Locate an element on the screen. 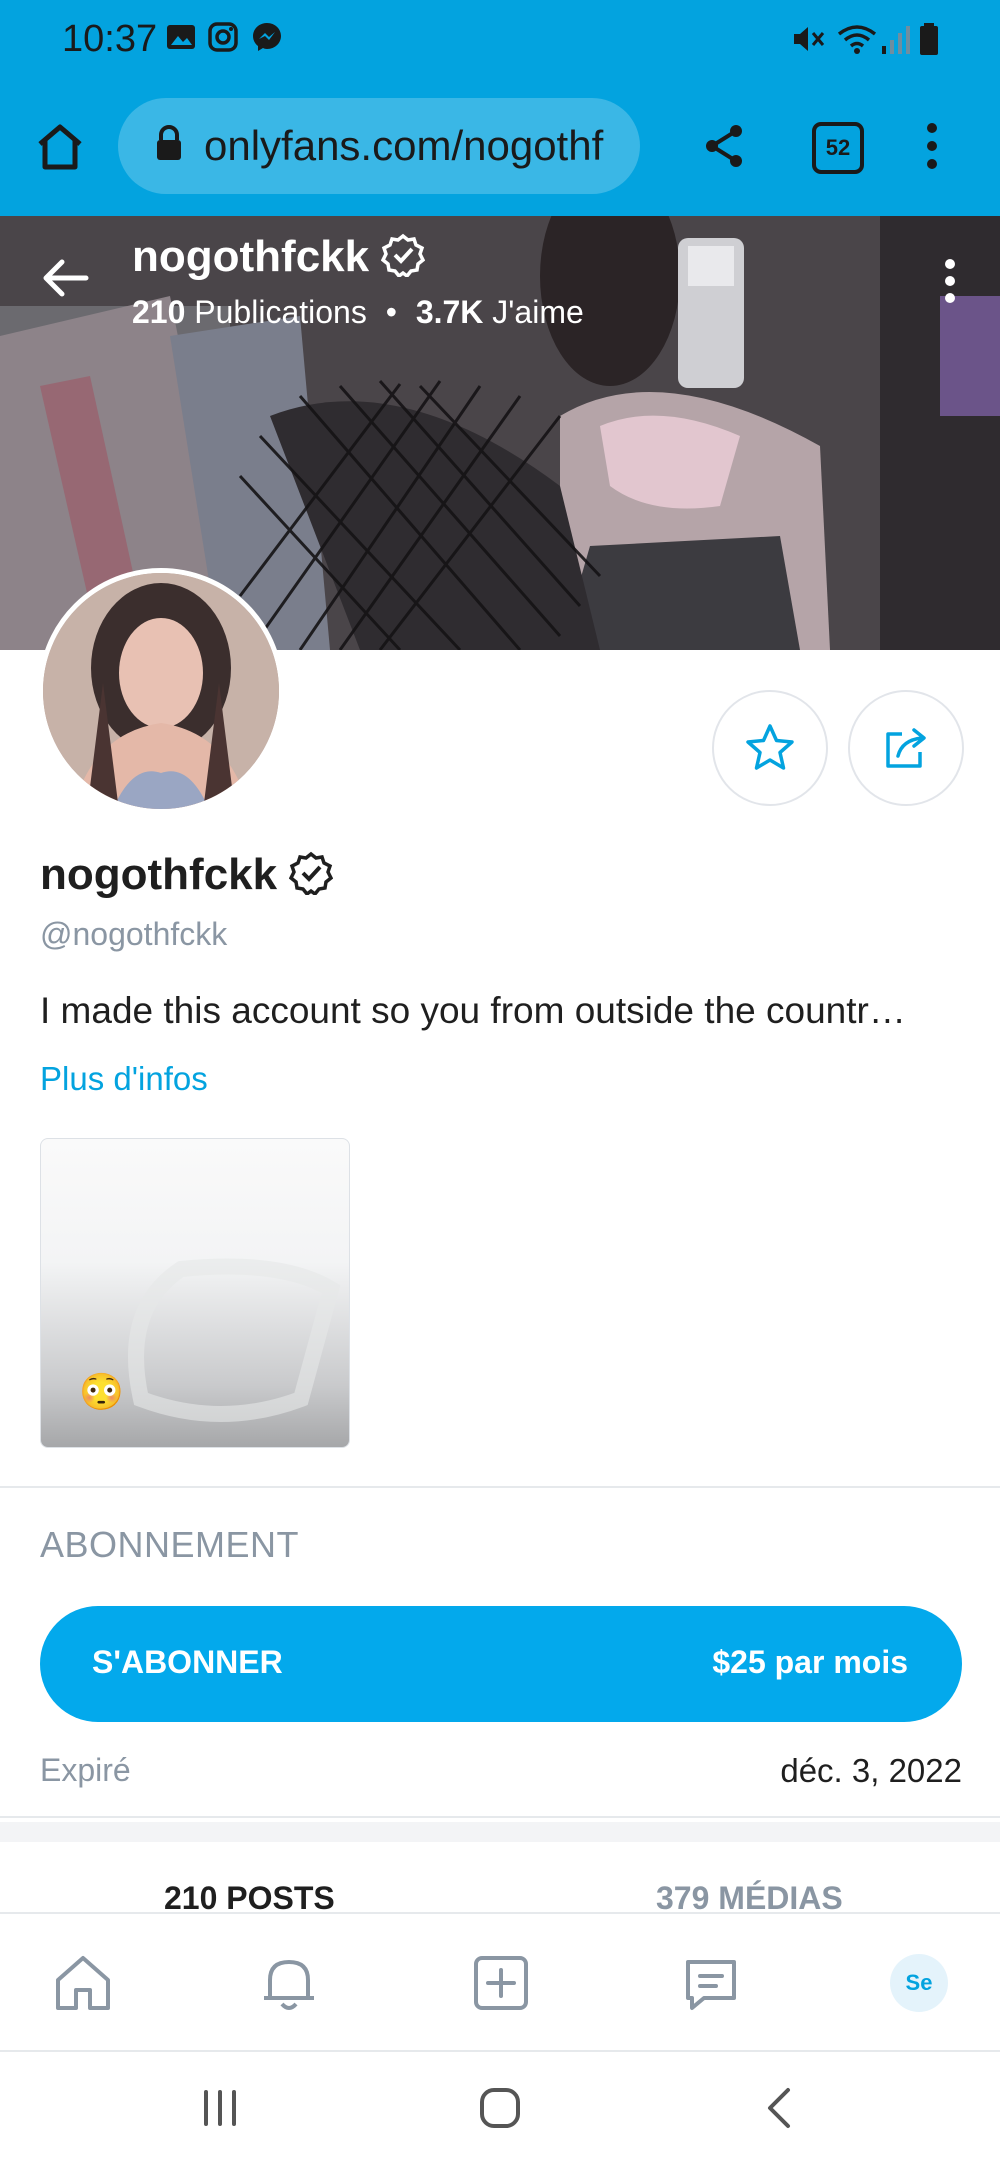  home-icon is located at coordinates (60, 147).